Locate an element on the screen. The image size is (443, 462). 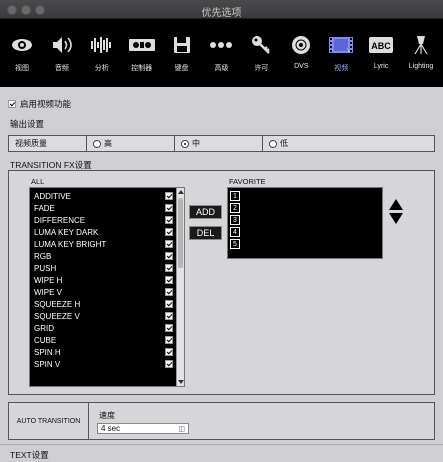
video-quality-row: 视频质量 高 中 低 is located at coordinates (221, 143).